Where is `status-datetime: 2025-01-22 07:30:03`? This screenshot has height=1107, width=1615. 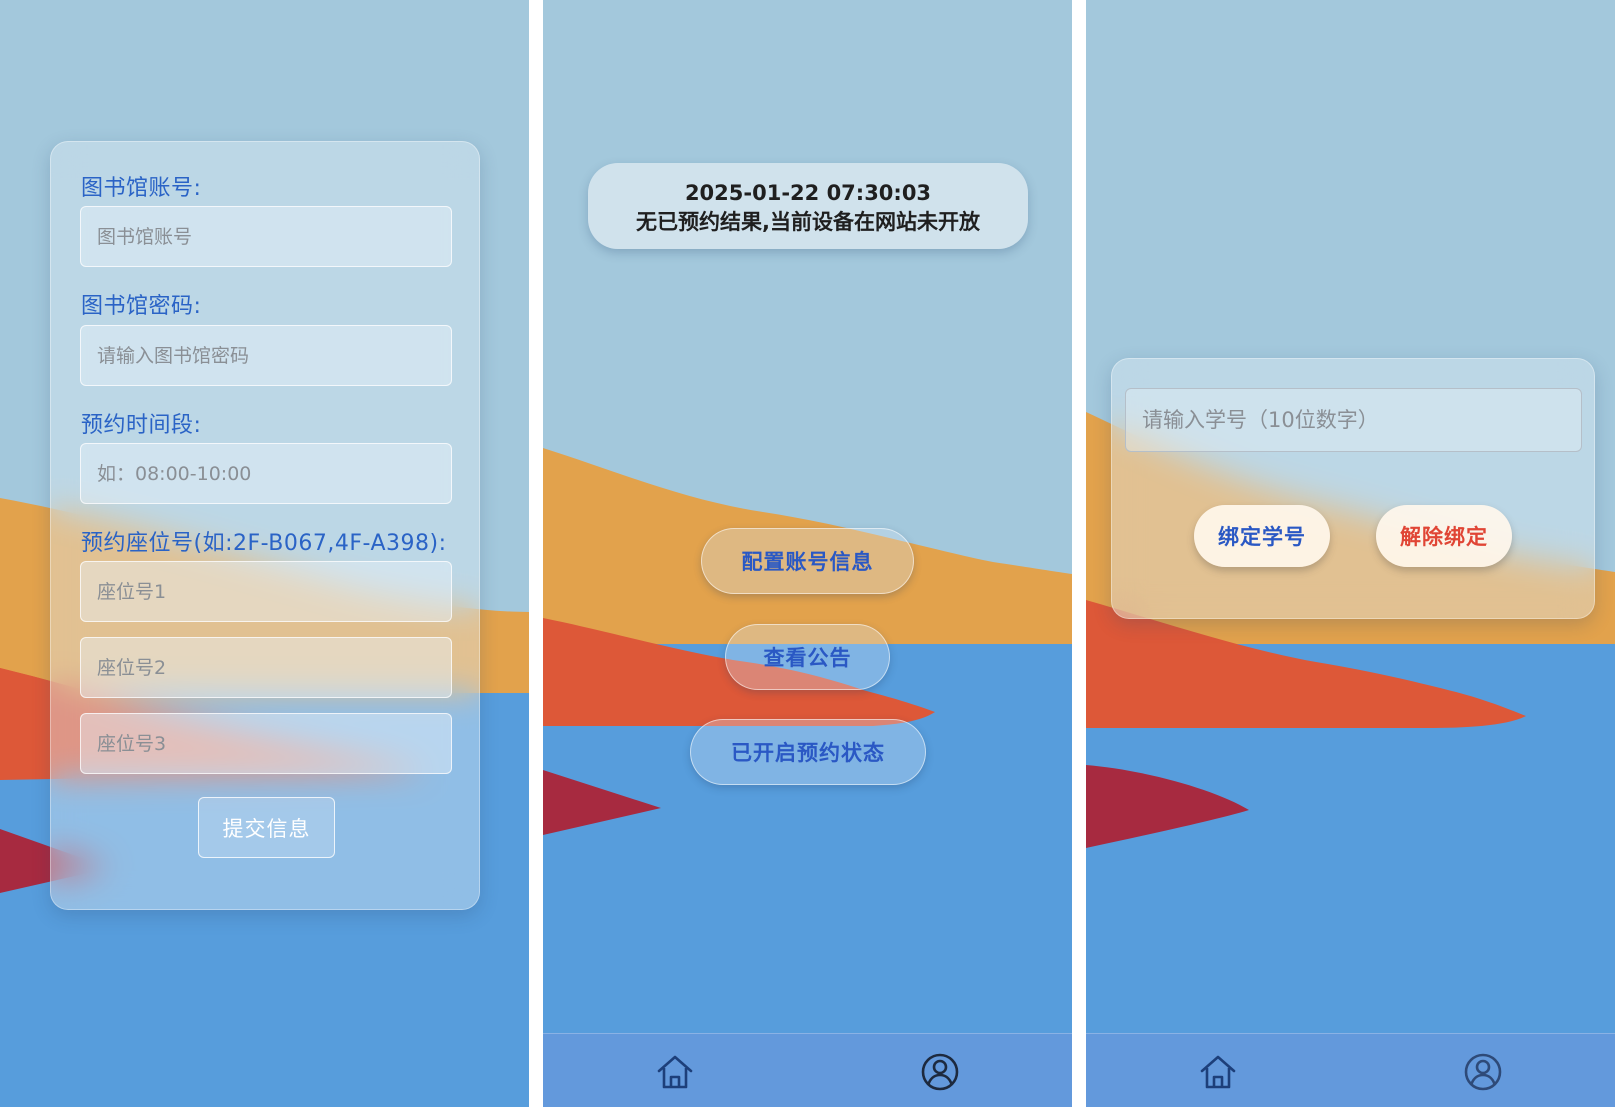 status-datetime: 2025-01-22 07:30:03 is located at coordinates (808, 193).